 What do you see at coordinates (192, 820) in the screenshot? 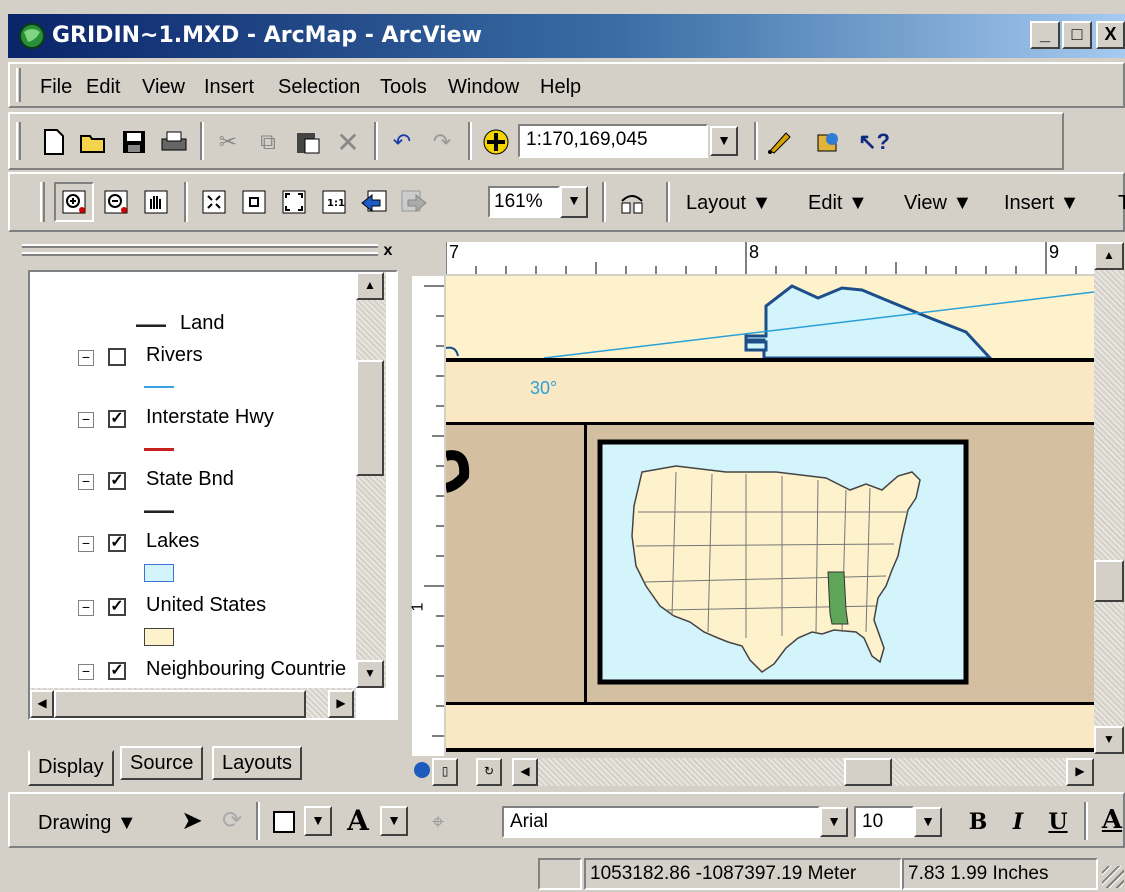
I see `select-elements-arrow-icon: ➤` at bounding box center [192, 820].